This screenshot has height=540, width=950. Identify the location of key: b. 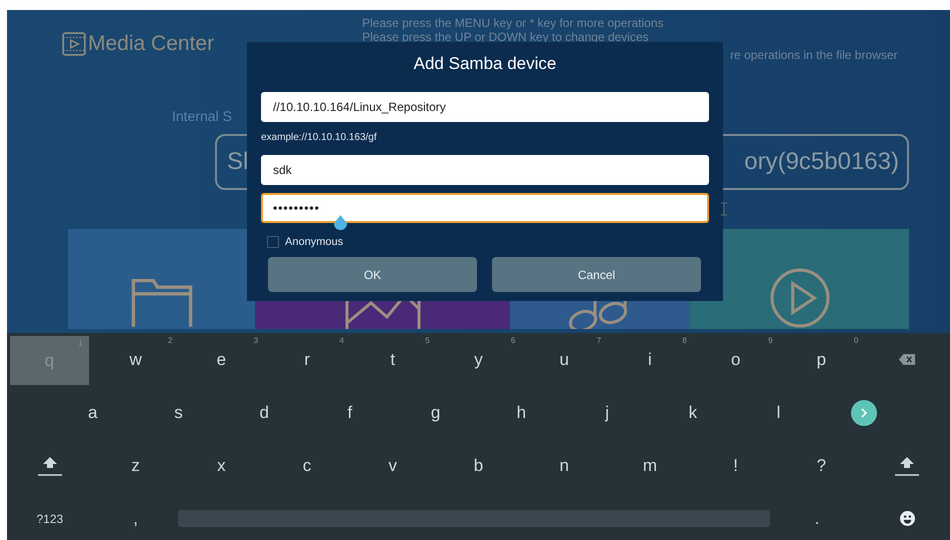
(479, 465).